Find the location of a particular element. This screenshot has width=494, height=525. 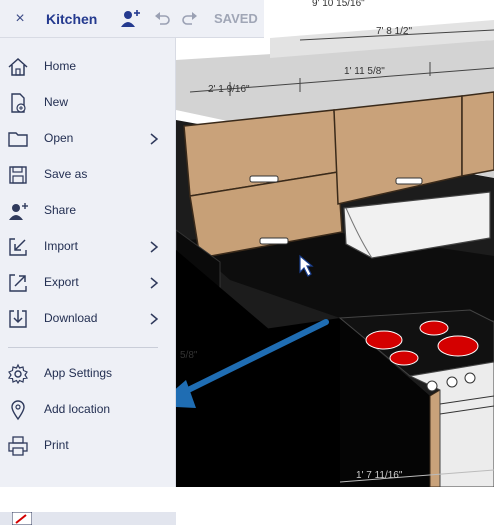

dimension-label: 5/8" is located at coordinates (189, 355).